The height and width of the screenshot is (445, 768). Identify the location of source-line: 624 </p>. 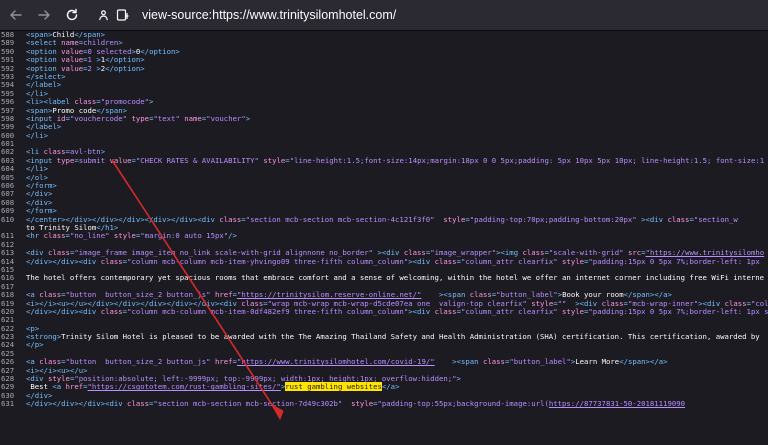
(384, 345).